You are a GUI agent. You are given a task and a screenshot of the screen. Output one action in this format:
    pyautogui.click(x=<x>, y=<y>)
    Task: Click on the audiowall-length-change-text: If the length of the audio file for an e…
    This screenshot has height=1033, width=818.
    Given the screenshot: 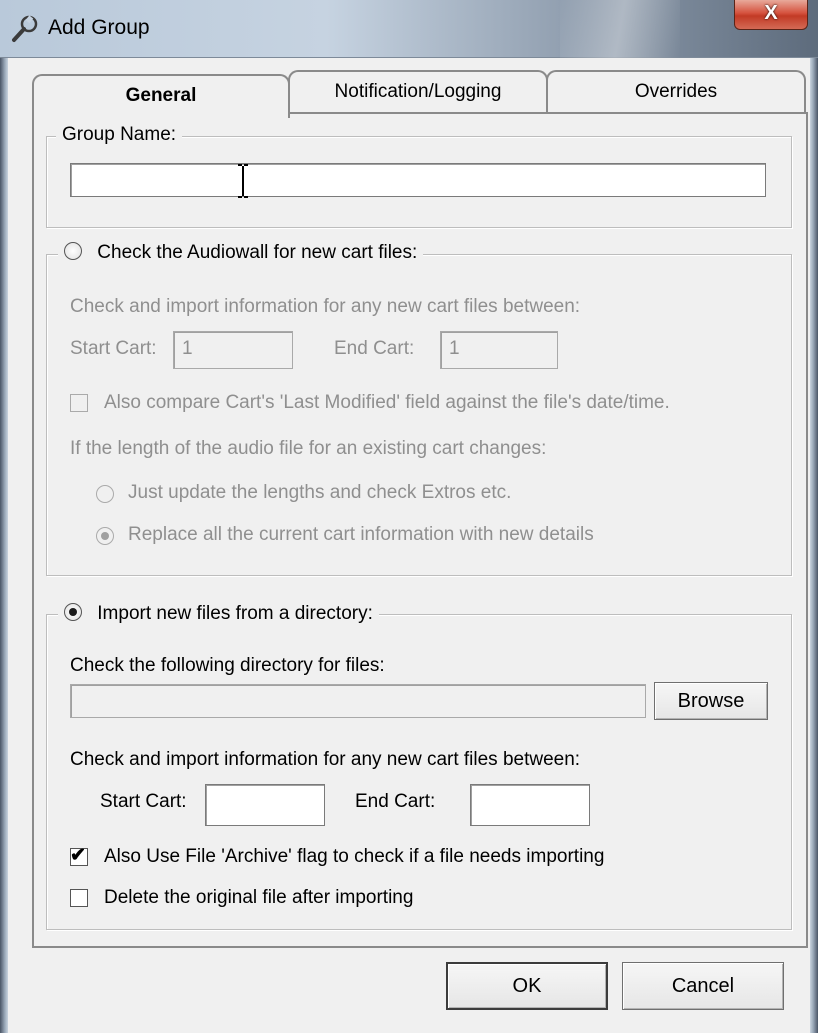 What is the action you would take?
    pyautogui.click(x=308, y=448)
    